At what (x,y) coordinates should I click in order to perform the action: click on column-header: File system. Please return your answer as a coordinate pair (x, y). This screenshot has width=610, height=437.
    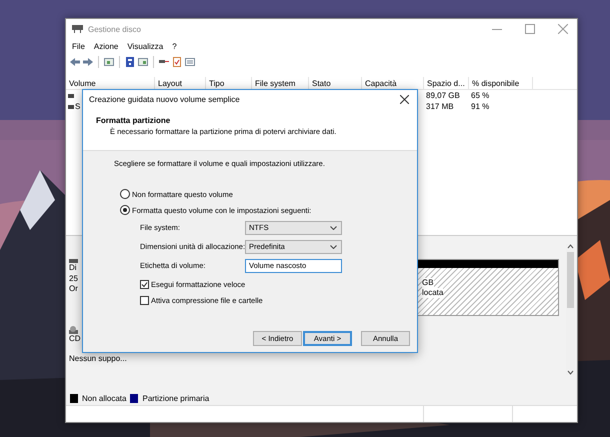
    Looking at the image, I should click on (275, 83).